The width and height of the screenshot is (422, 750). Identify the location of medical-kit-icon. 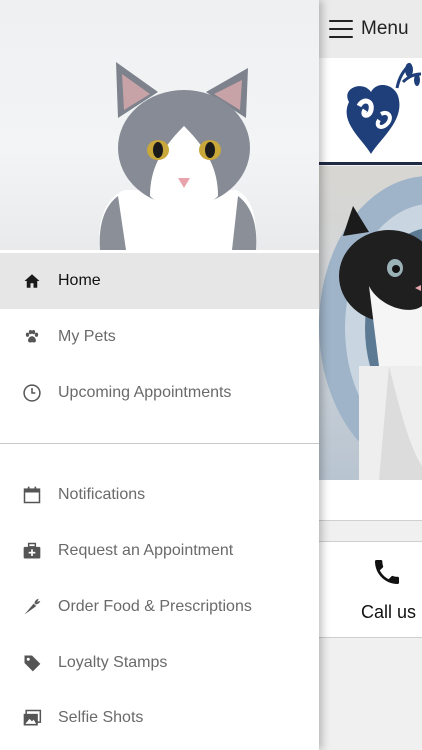
(32, 551).